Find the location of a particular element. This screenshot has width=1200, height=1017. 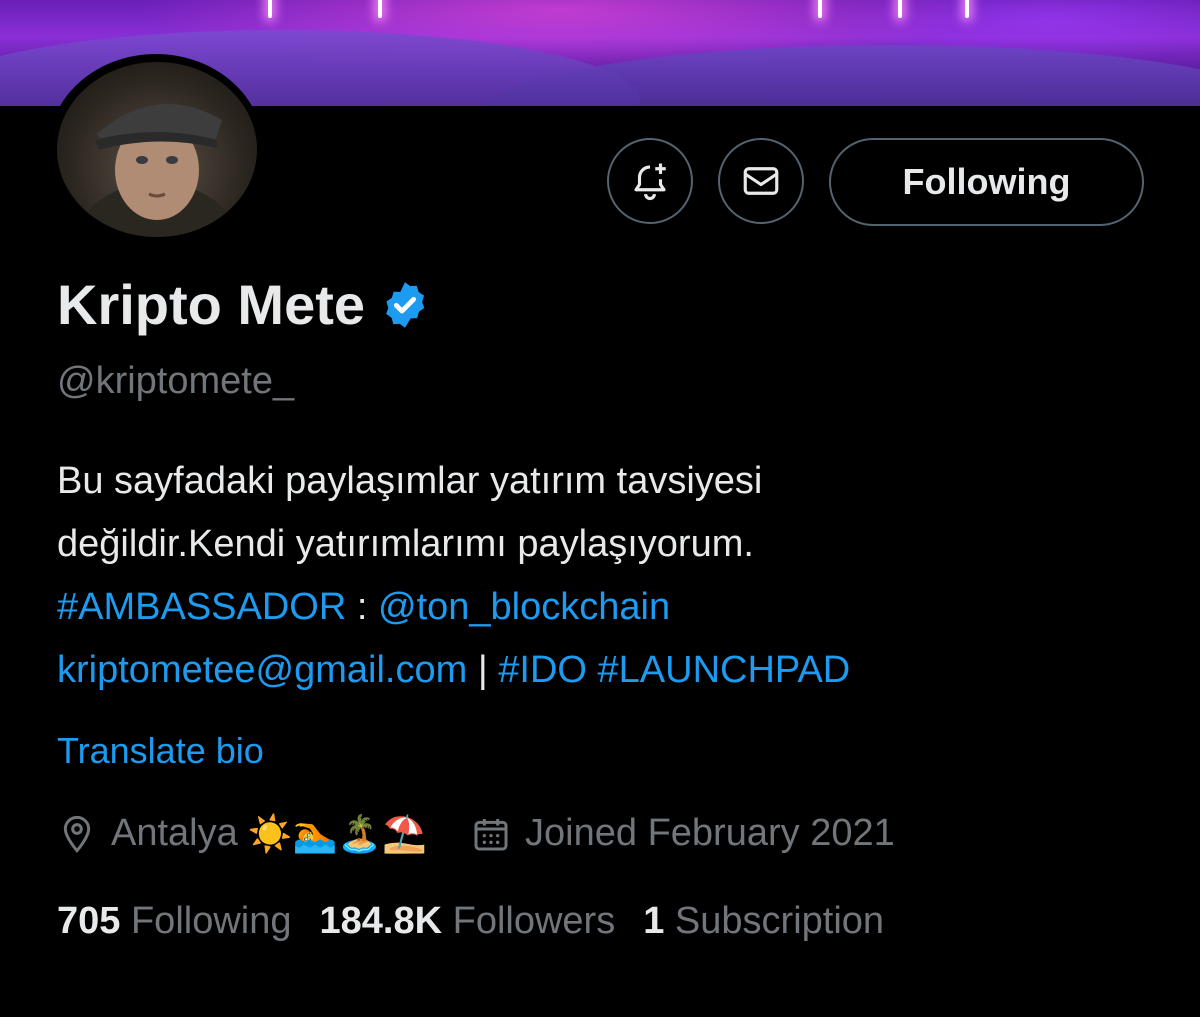

profile-name-row: Kripto Mete is located at coordinates (244, 304).